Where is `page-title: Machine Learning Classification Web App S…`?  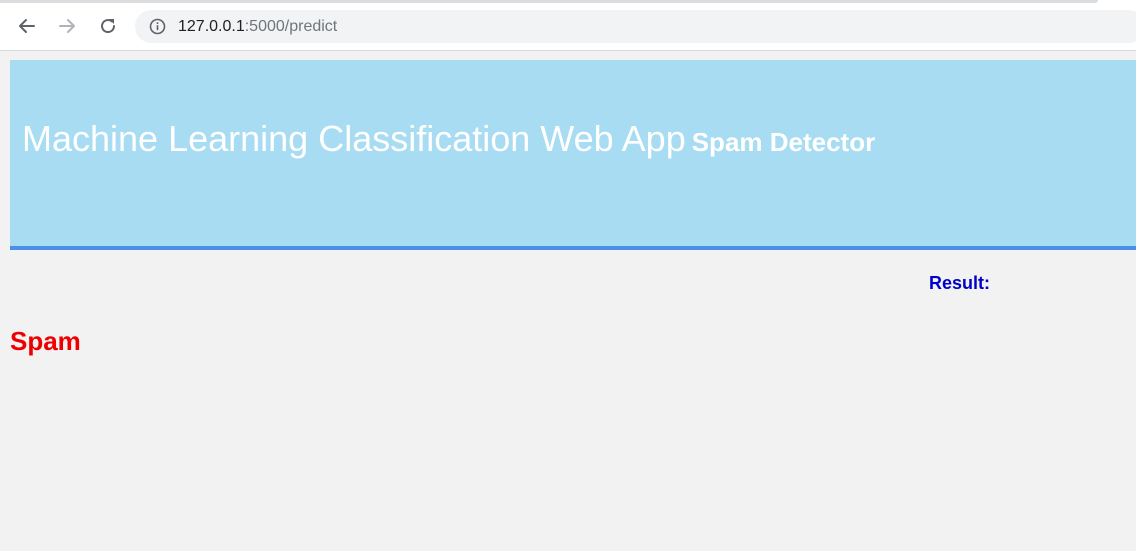 page-title: Machine Learning Classification Web App S… is located at coordinates (448, 140).